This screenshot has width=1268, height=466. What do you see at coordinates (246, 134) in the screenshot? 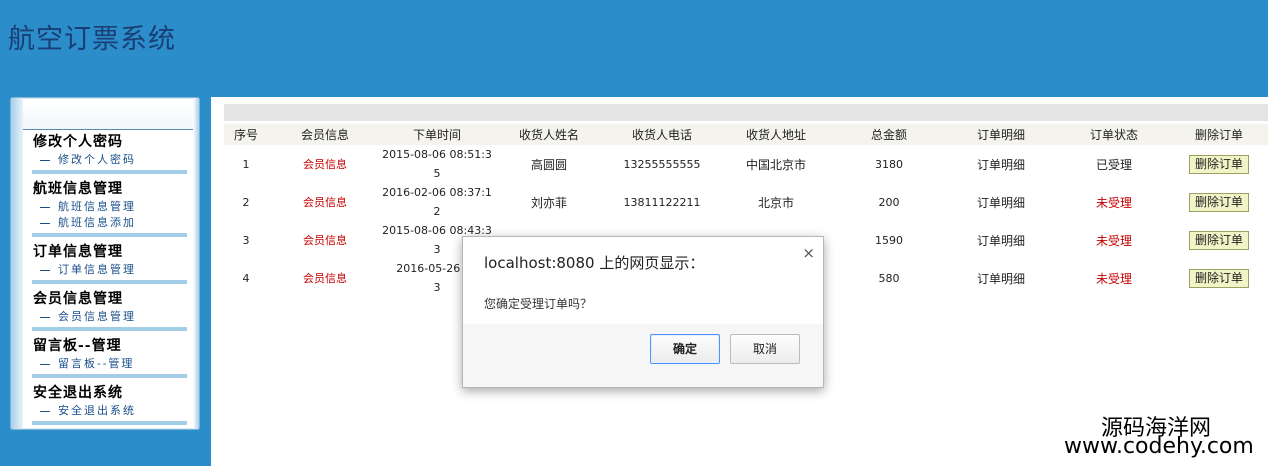
I see `col-header-no: 序号` at bounding box center [246, 134].